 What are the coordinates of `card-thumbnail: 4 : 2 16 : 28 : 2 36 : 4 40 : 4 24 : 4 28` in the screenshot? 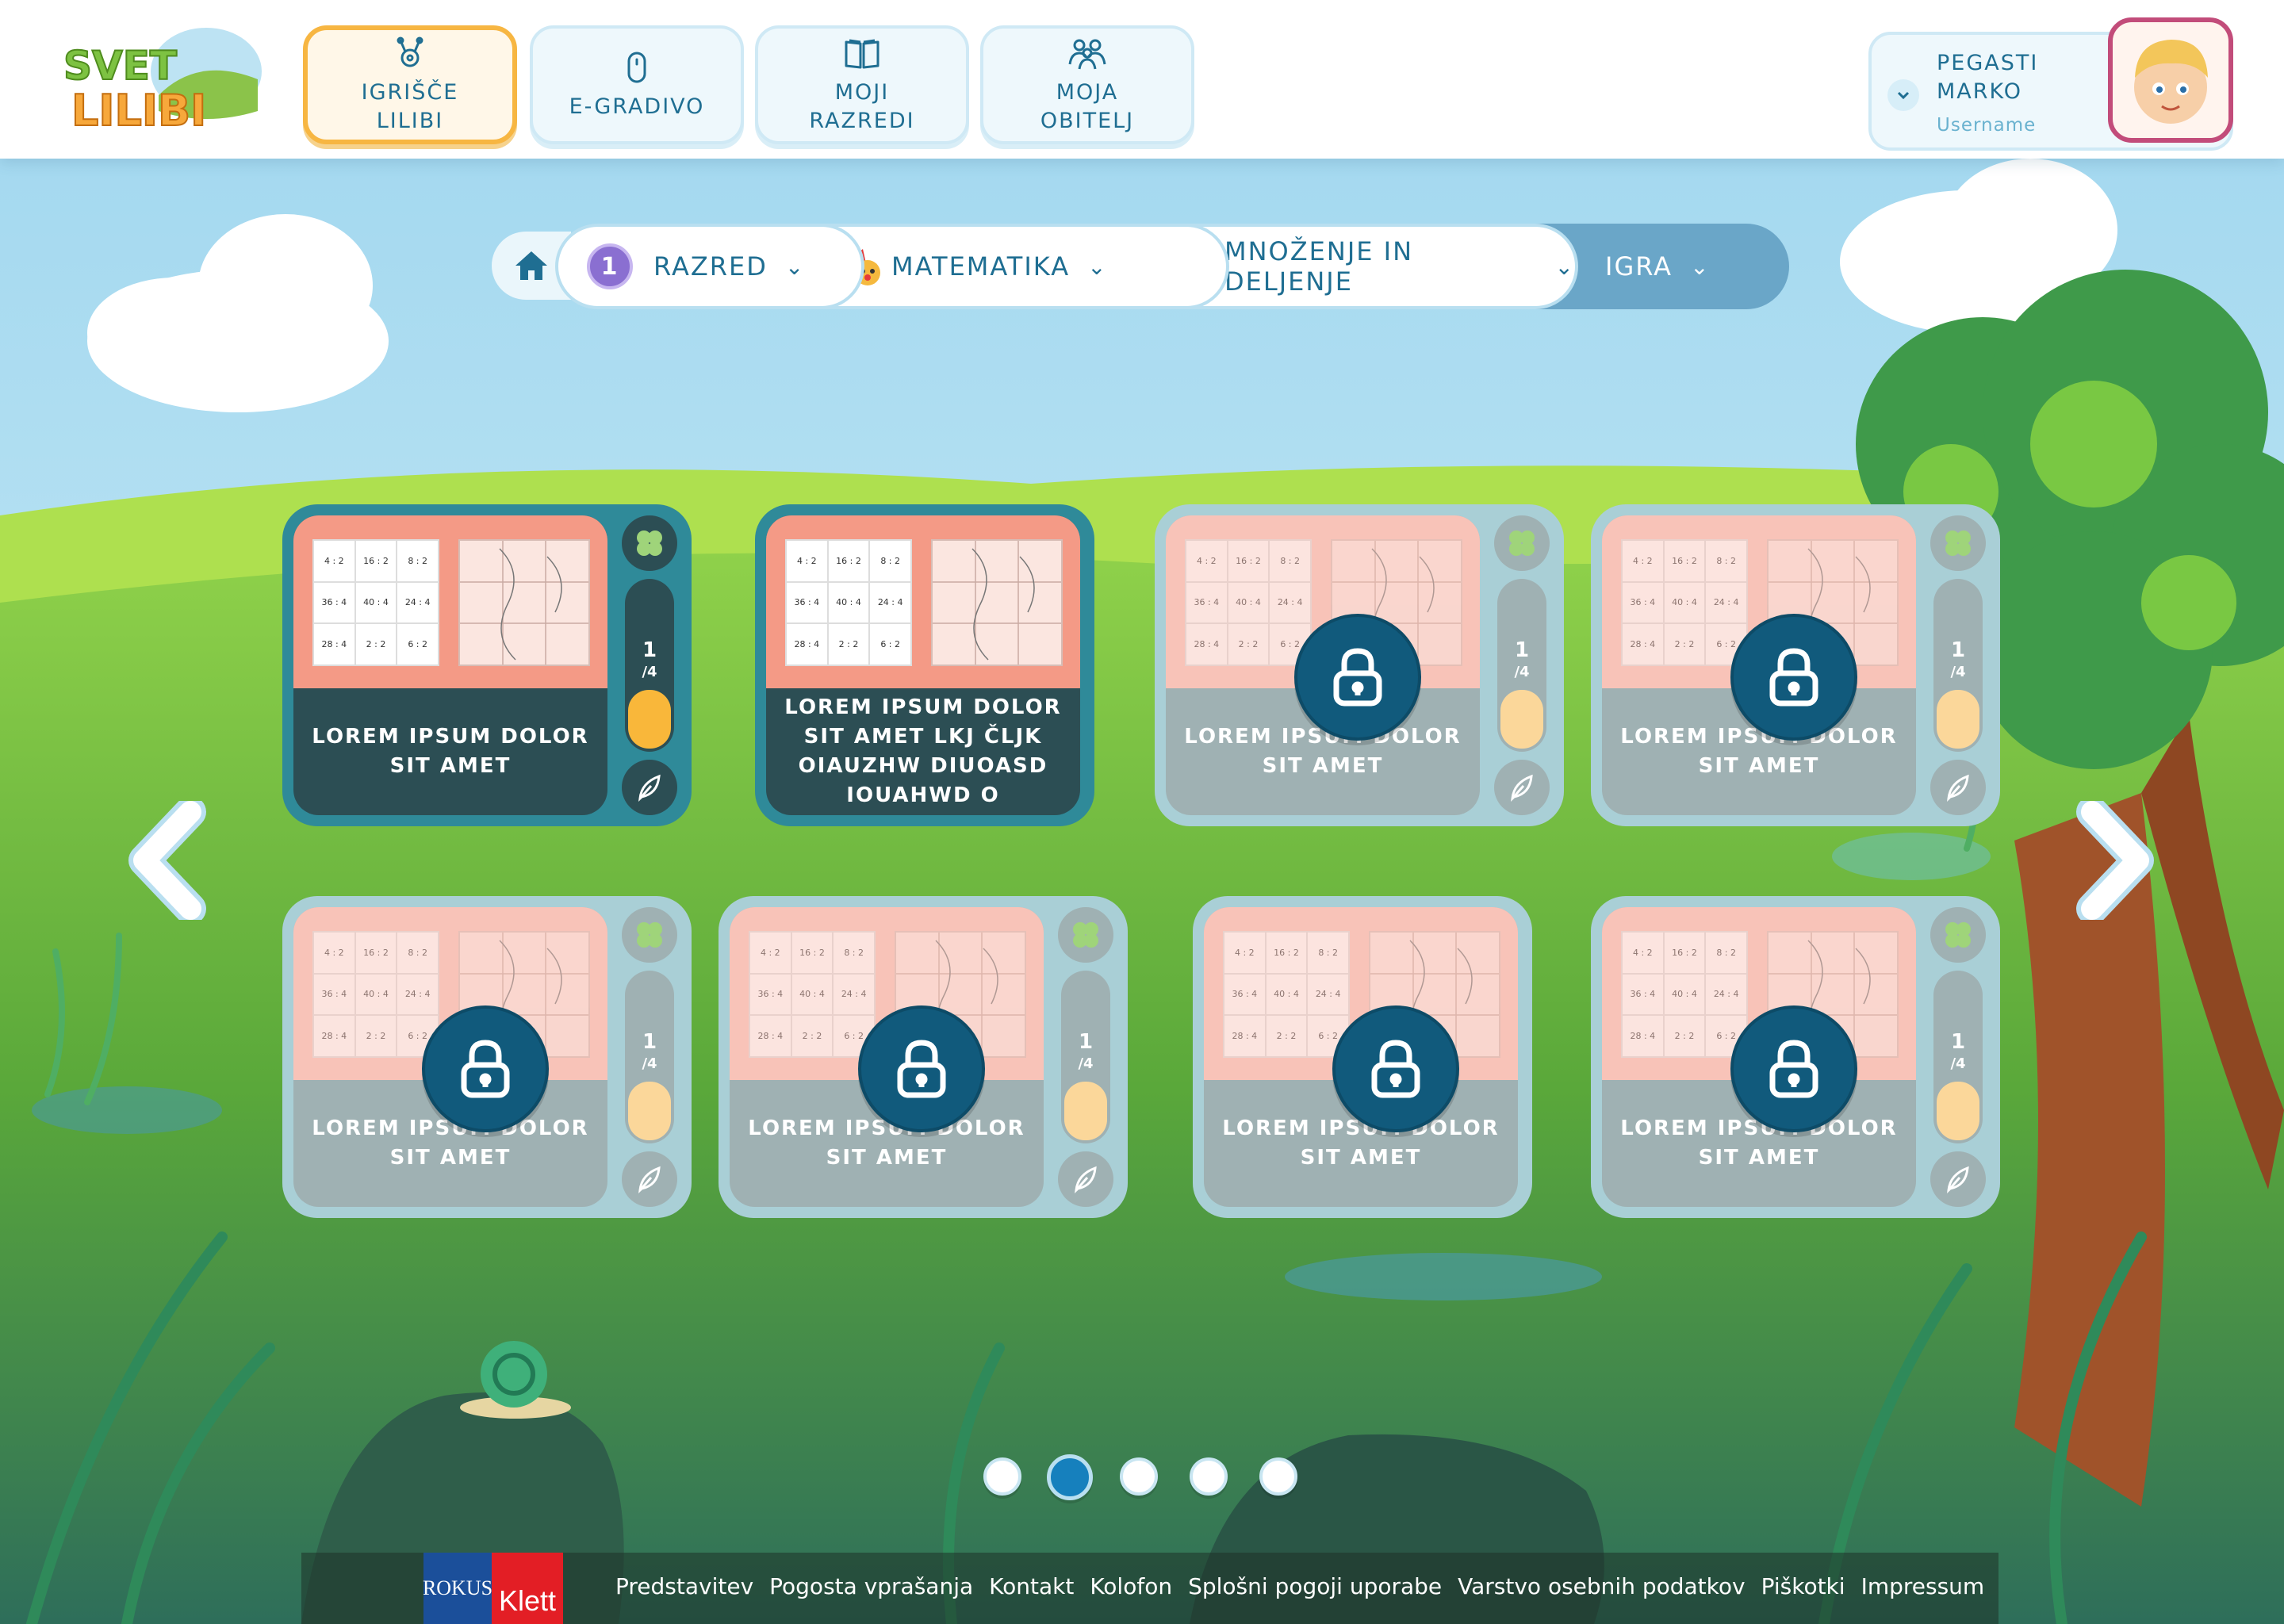 It's located at (923, 601).